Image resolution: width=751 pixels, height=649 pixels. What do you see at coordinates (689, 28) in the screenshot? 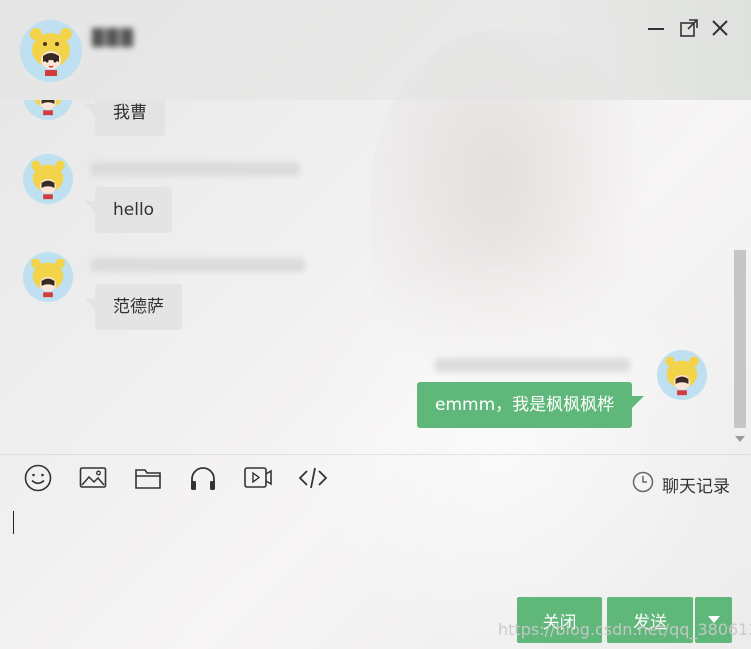
I see `maximize-icon` at bounding box center [689, 28].